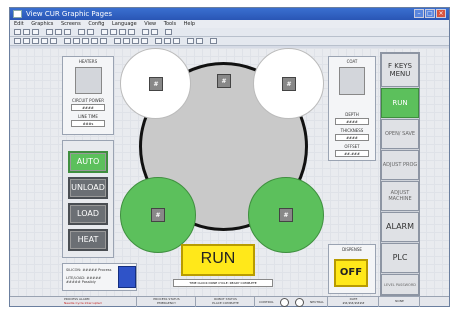 The image size is (458, 315). Describe the element at coordinates (127, 277) in the screenshot. I see `status-indicator` at that location.